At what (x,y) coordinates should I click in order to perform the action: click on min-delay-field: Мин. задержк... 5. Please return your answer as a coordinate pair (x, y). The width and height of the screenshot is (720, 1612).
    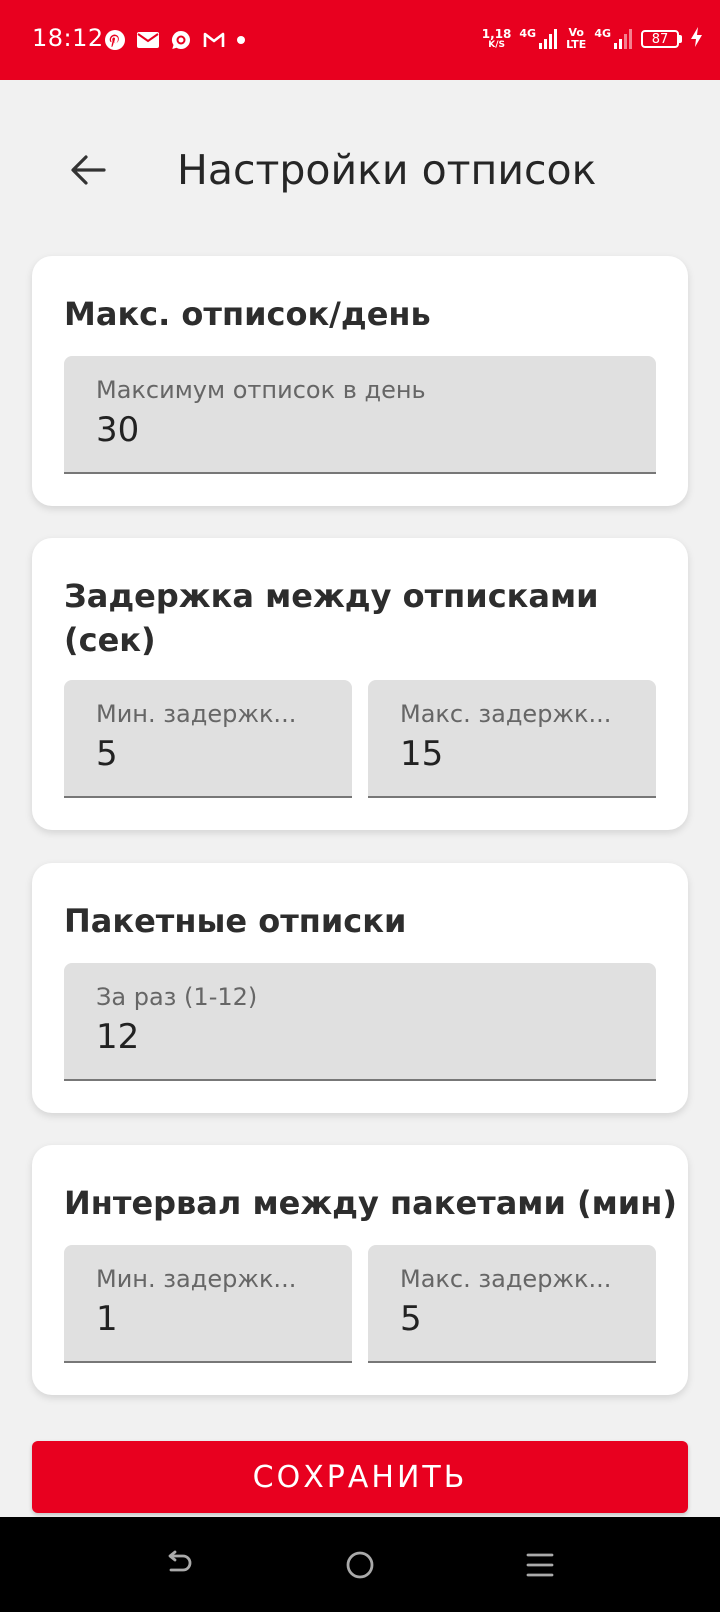
    Looking at the image, I should click on (208, 739).